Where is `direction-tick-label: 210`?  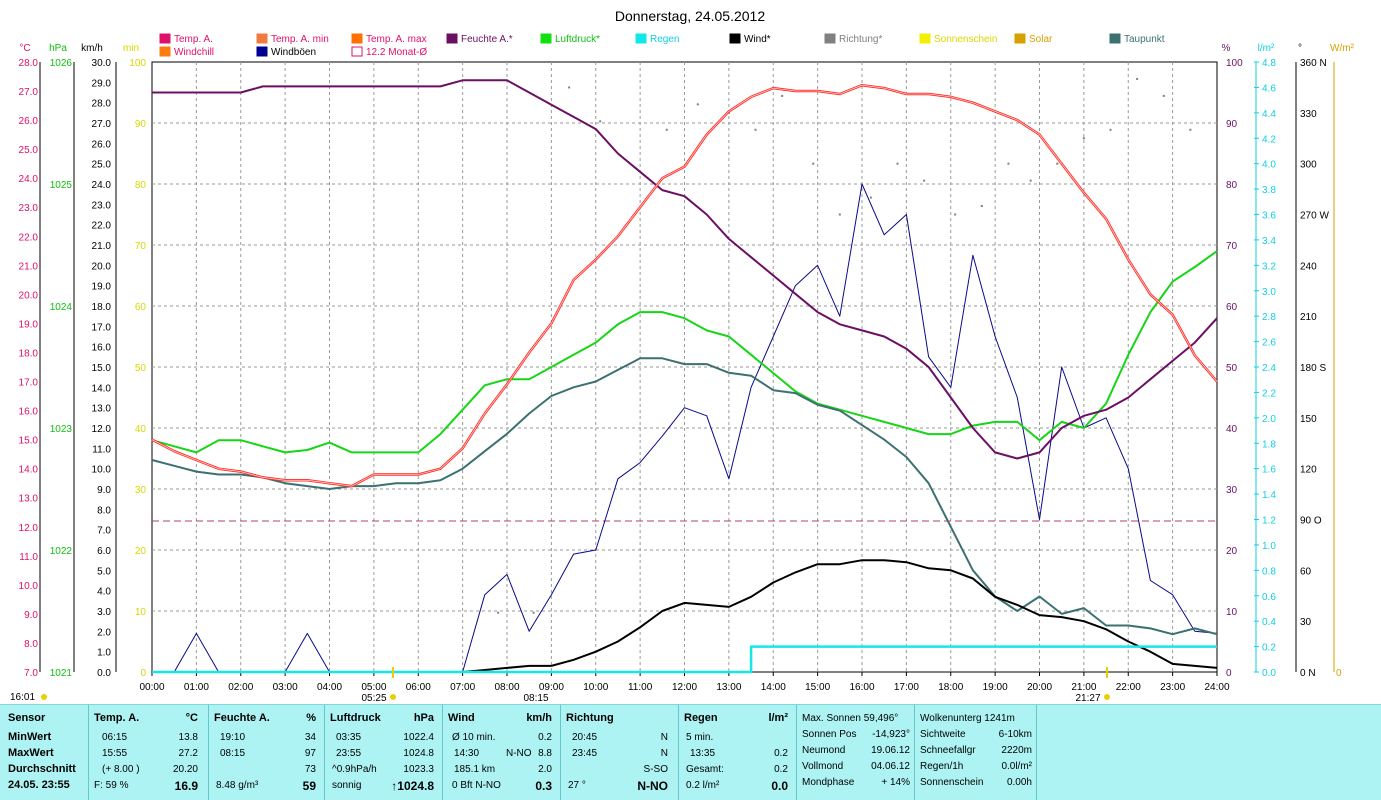
direction-tick-label: 210 is located at coordinates (1308, 317).